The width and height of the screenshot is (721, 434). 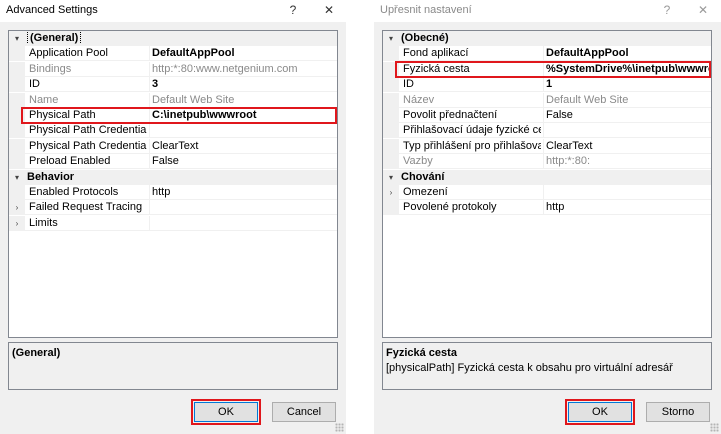 I want to click on label-text: (Obecné), so click(x=425, y=38).